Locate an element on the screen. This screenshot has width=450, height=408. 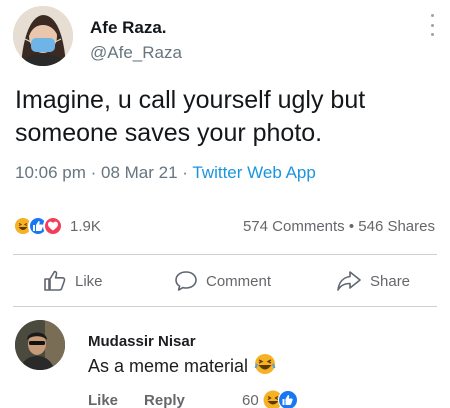
comment-like-button: Like is located at coordinates (103, 400).